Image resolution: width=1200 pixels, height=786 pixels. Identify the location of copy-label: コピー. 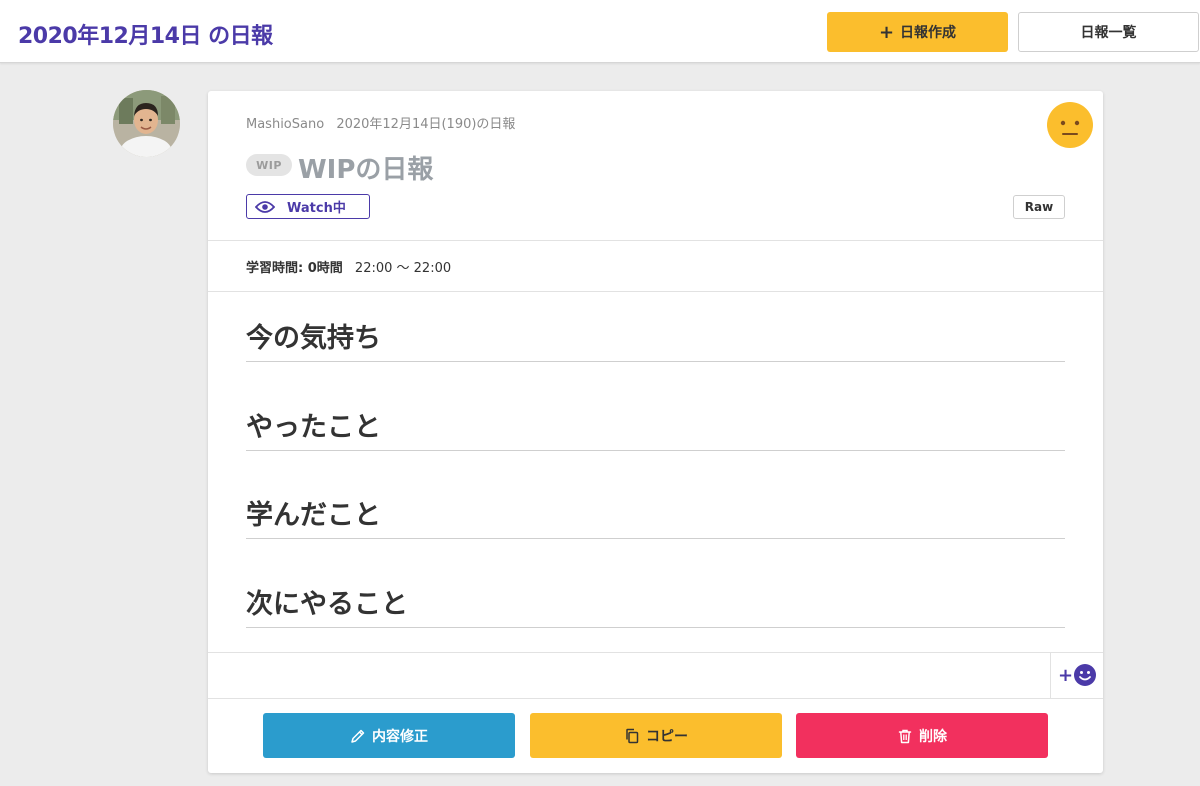
(667, 736).